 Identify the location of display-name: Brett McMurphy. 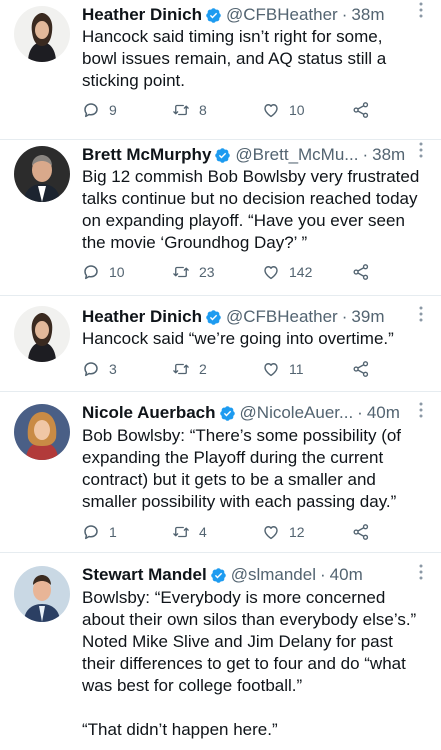
(146, 155).